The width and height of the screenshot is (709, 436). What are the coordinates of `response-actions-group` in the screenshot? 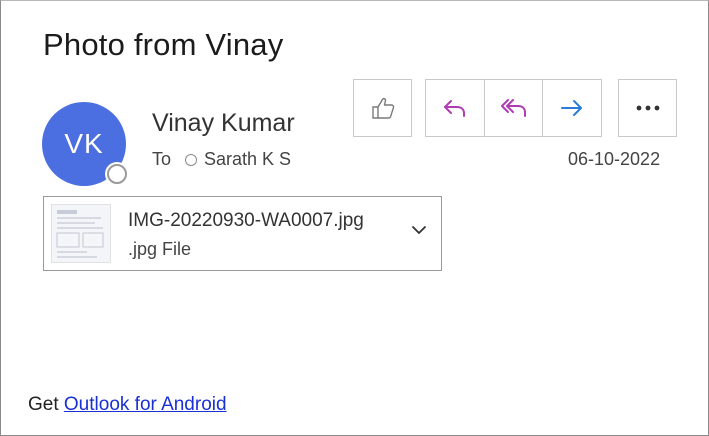 It's located at (513, 108).